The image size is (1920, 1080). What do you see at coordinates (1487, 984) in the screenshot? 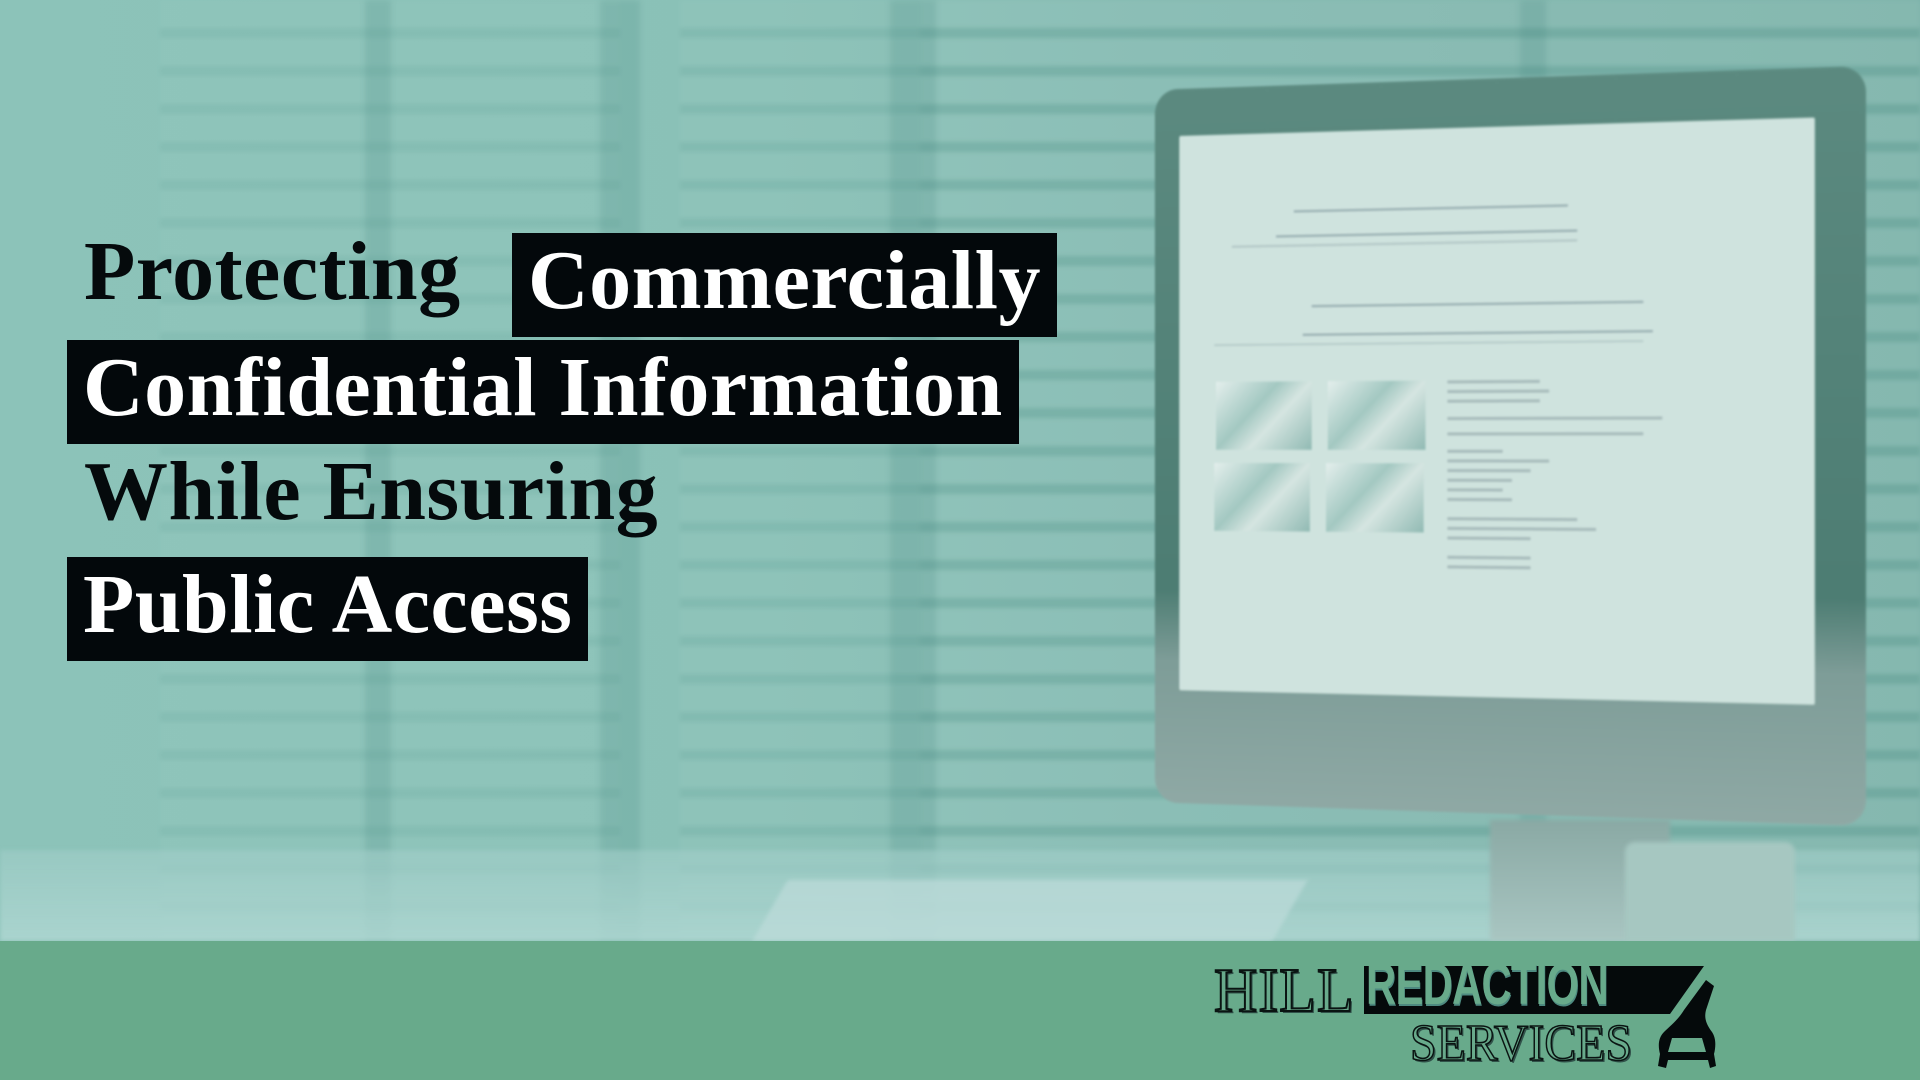
I see `logo-word-redaction: REDACTION` at bounding box center [1487, 984].